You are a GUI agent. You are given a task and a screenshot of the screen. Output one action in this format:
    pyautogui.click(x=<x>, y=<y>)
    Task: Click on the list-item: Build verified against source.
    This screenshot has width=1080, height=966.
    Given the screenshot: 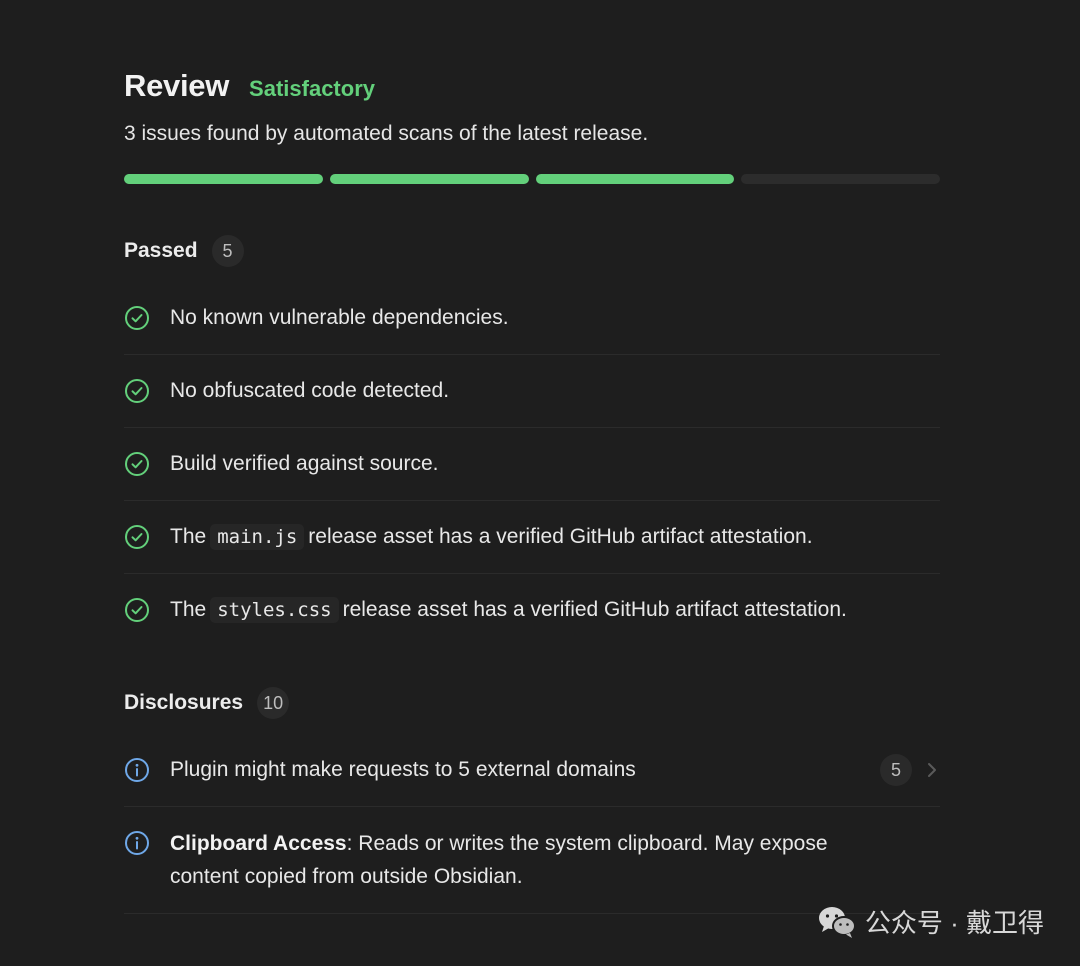 What is the action you would take?
    pyautogui.click(x=532, y=464)
    